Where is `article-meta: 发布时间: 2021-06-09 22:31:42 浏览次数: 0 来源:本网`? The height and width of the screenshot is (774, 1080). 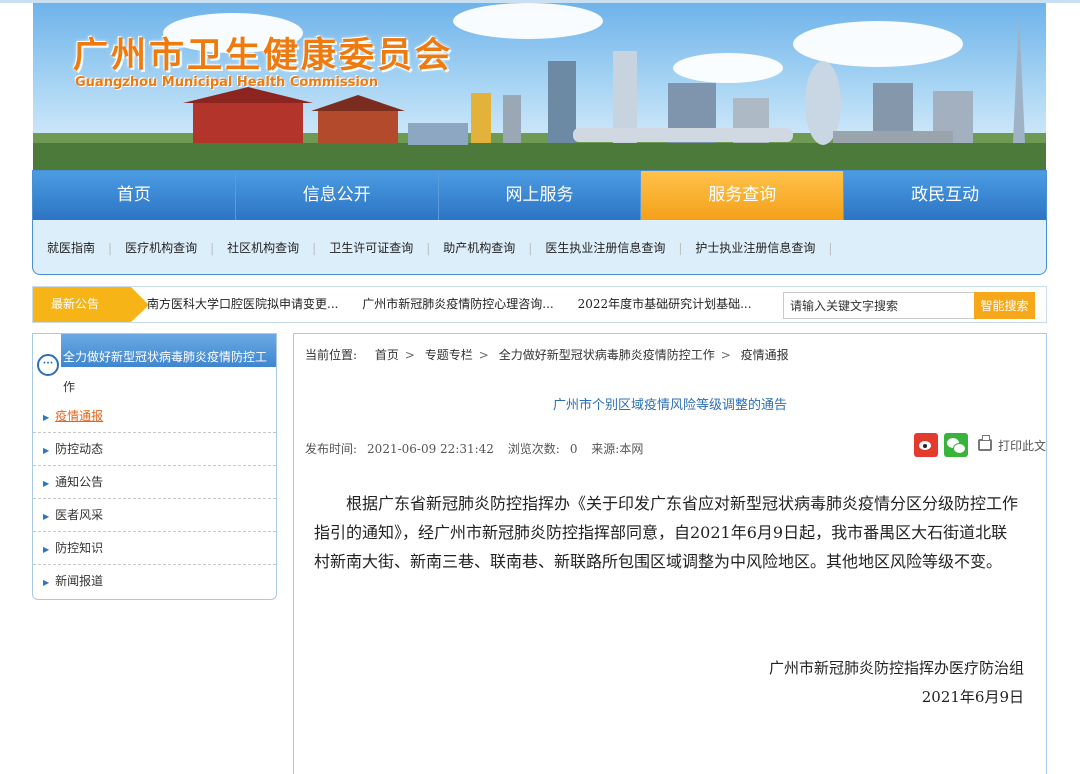 article-meta: 发布时间: 2021-06-09 22:31:42 浏览次数: 0 来源:本网 is located at coordinates (479, 448).